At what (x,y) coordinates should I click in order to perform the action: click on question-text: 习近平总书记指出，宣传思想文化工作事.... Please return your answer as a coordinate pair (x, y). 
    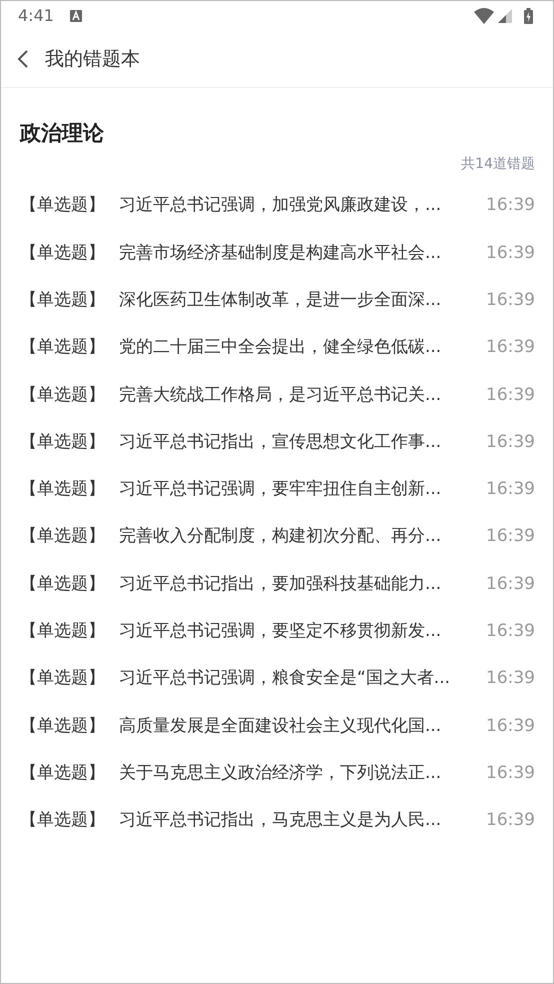
    Looking at the image, I should click on (296, 443).